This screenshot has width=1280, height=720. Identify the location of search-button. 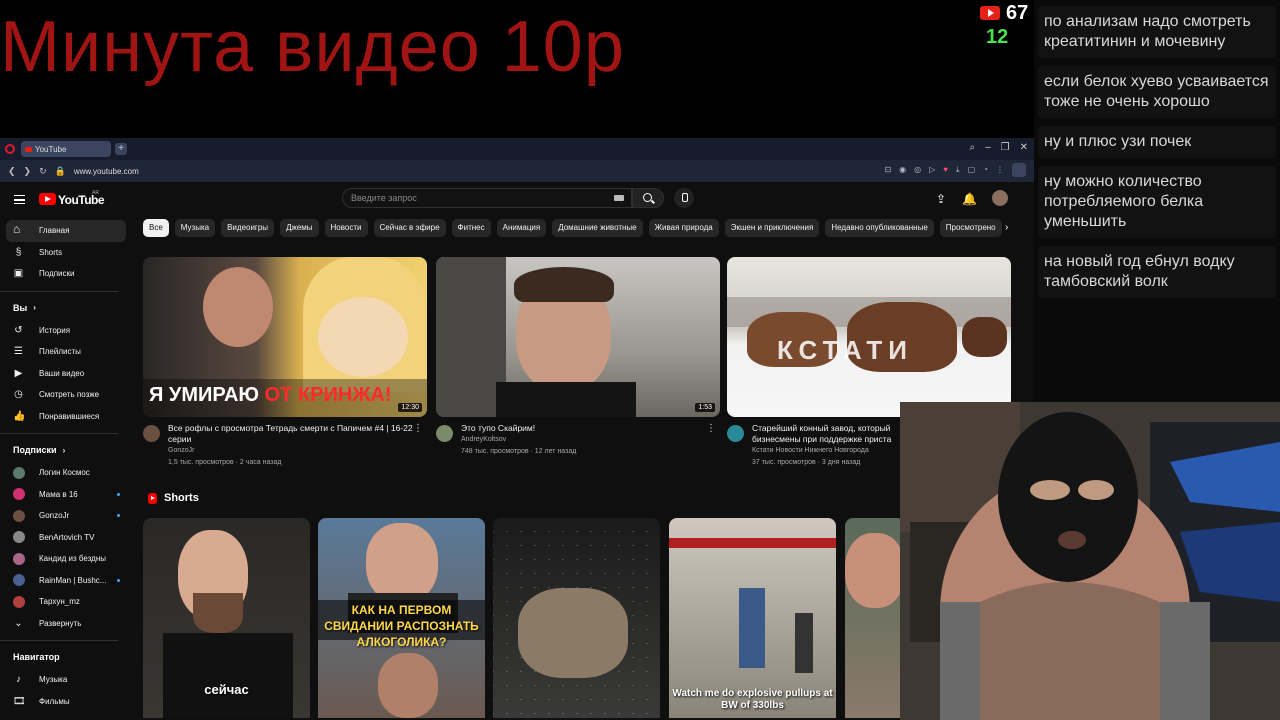
(648, 198).